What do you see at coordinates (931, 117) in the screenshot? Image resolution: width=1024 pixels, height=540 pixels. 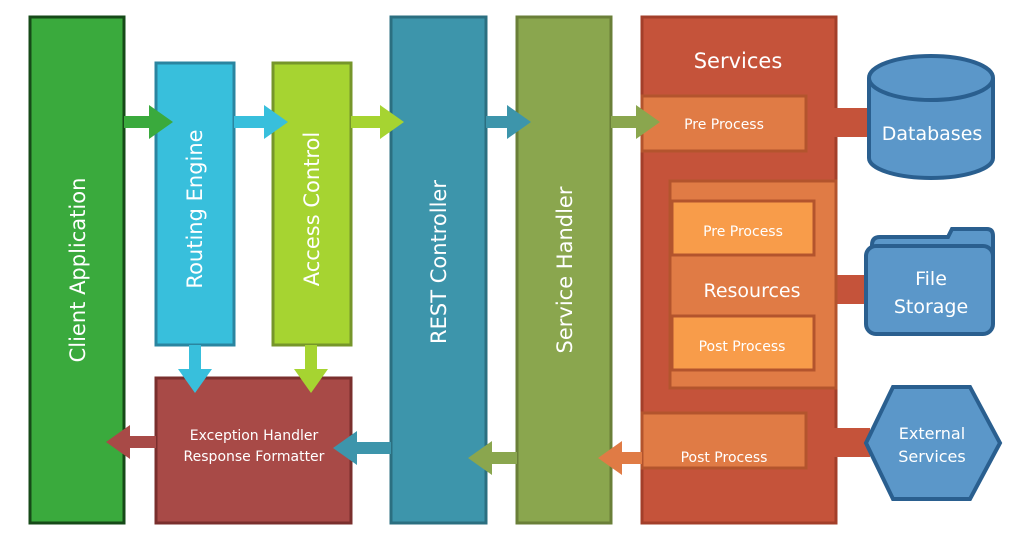 I see `databases-cylinder-icon` at bounding box center [931, 117].